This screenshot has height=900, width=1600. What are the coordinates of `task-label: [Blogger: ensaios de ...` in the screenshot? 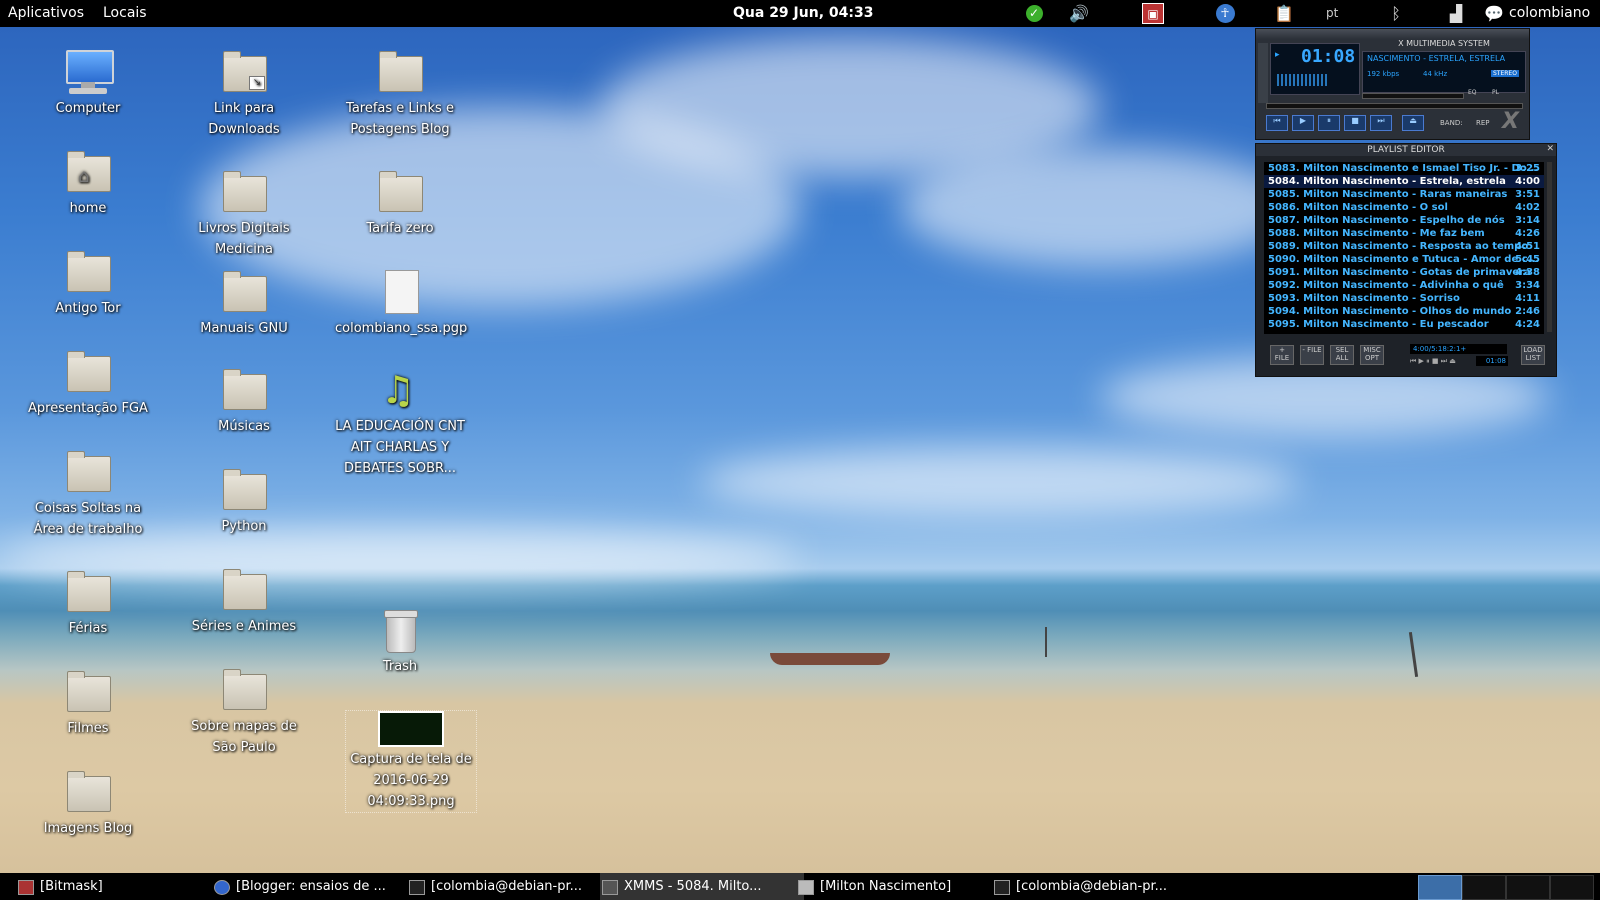 It's located at (311, 886).